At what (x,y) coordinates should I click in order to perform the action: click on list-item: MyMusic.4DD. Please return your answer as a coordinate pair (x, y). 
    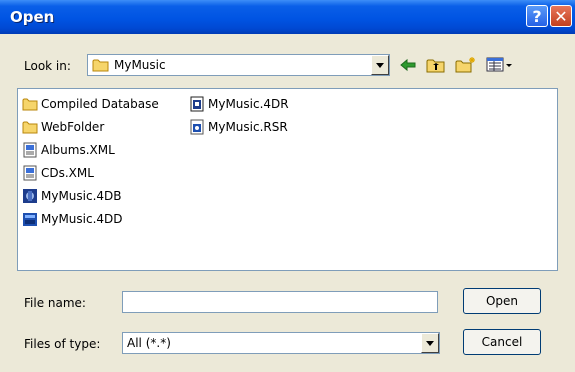
    Looking at the image, I should click on (72, 219).